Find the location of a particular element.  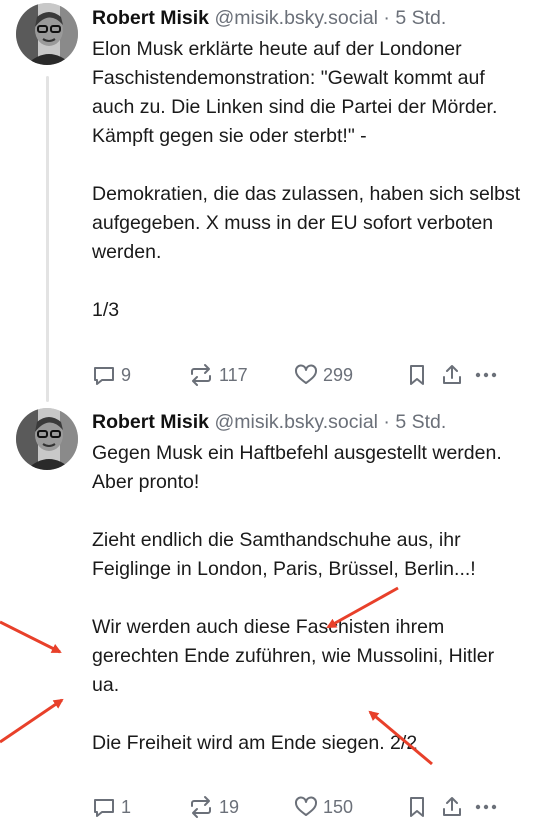

post-actions: 1 19 150 is located at coordinates (307, 807).